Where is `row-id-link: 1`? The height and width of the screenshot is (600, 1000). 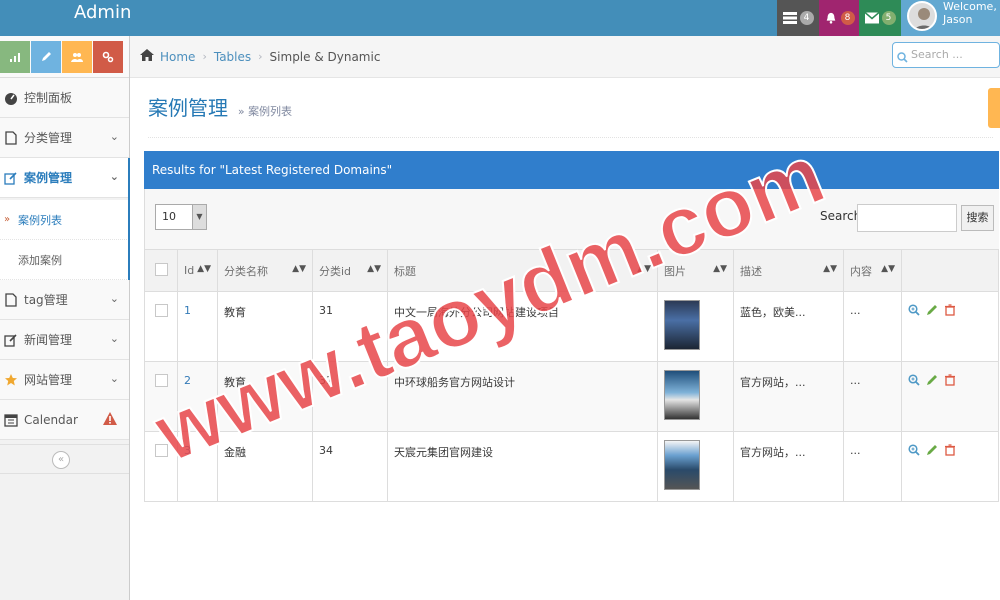
row-id-link: 1 is located at coordinates (187, 310).